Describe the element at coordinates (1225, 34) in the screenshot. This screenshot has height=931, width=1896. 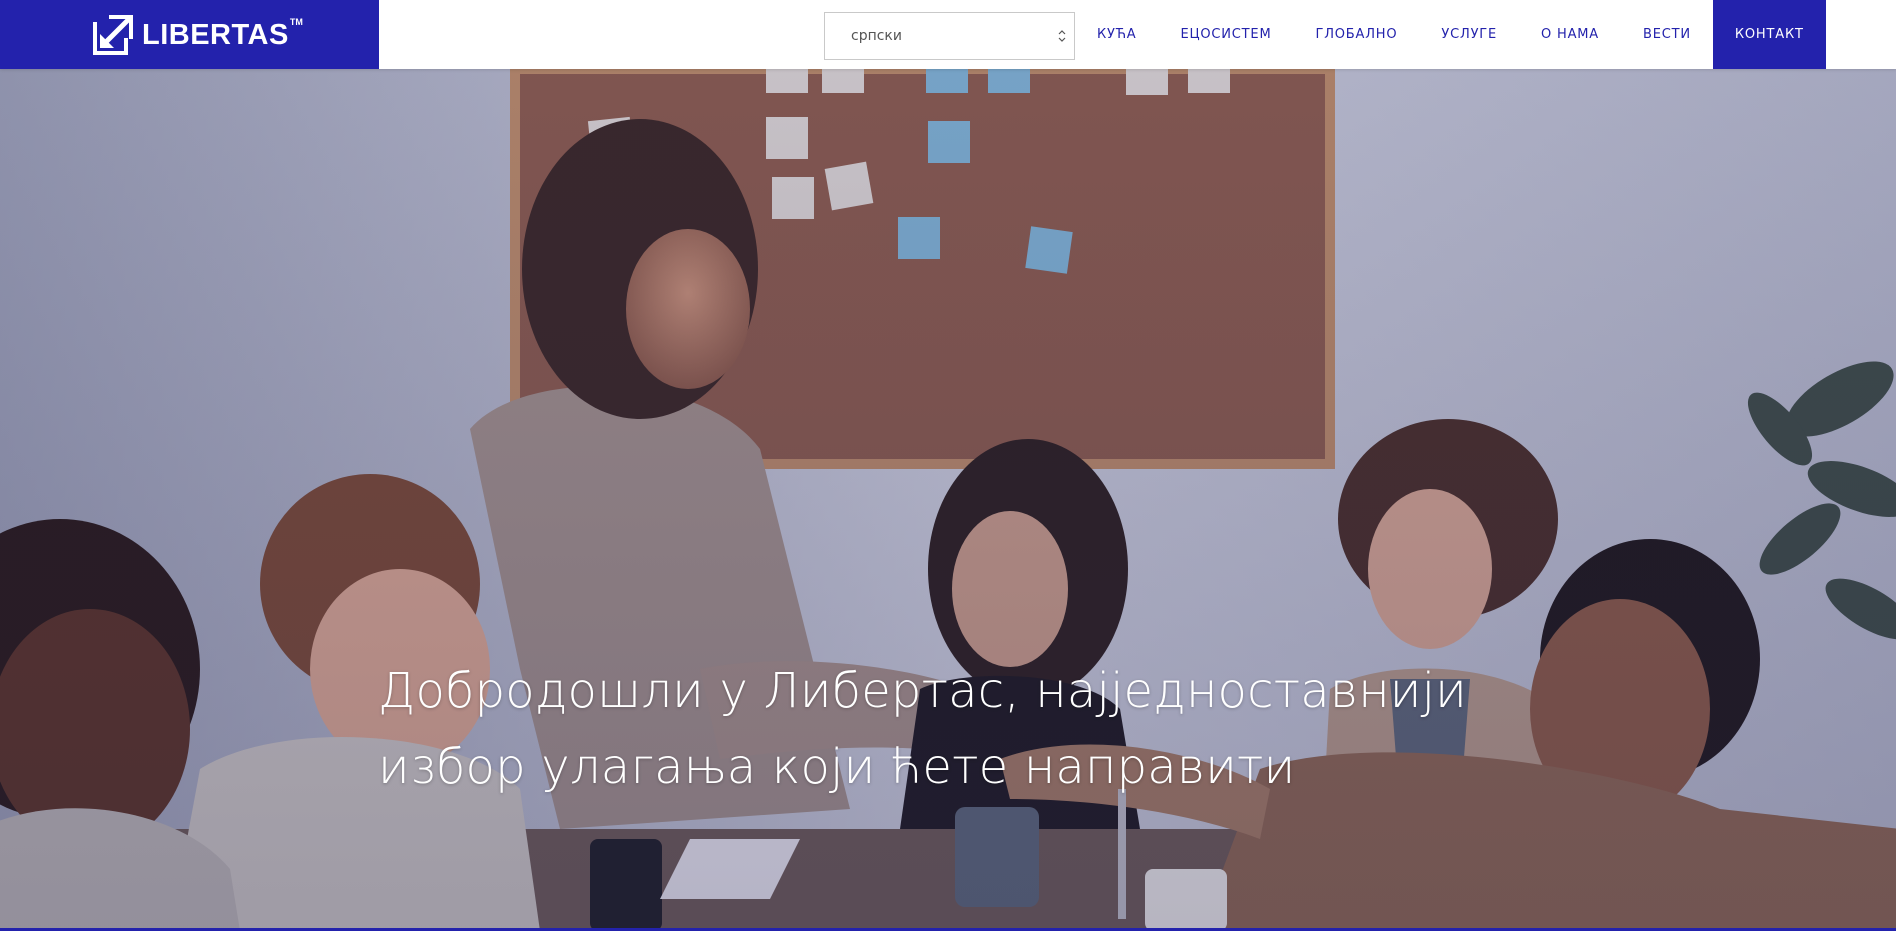
I see `nav-item-ecosystem: ЕЦОСИСТЕМ` at that location.